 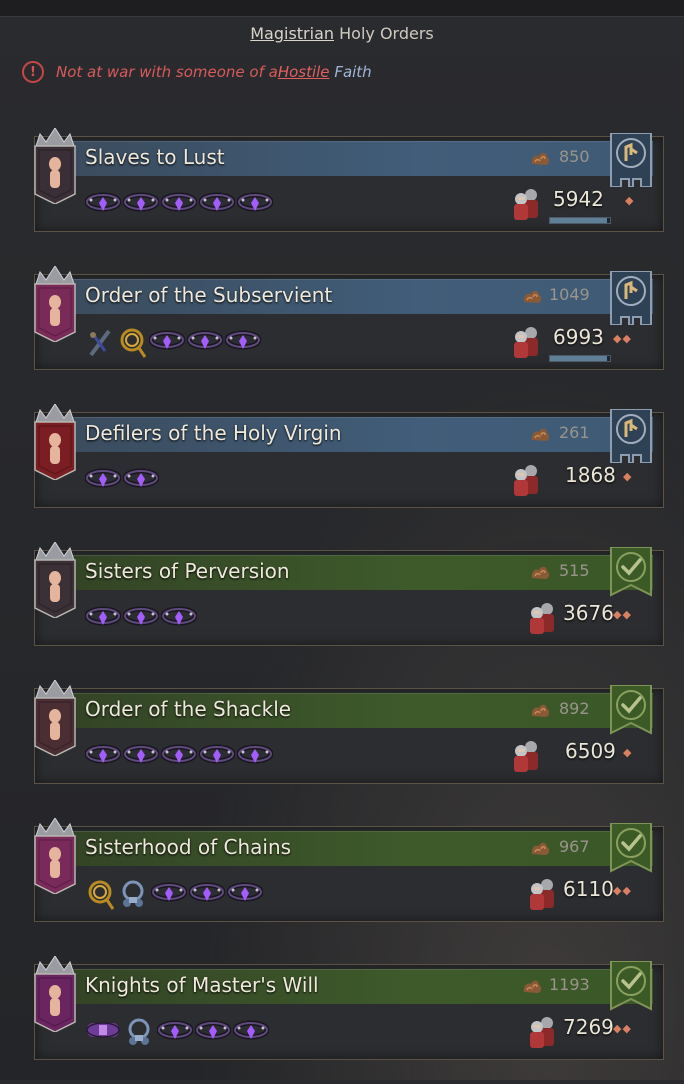 I want to click on troop-count: 6110, so click(x=588, y=889).